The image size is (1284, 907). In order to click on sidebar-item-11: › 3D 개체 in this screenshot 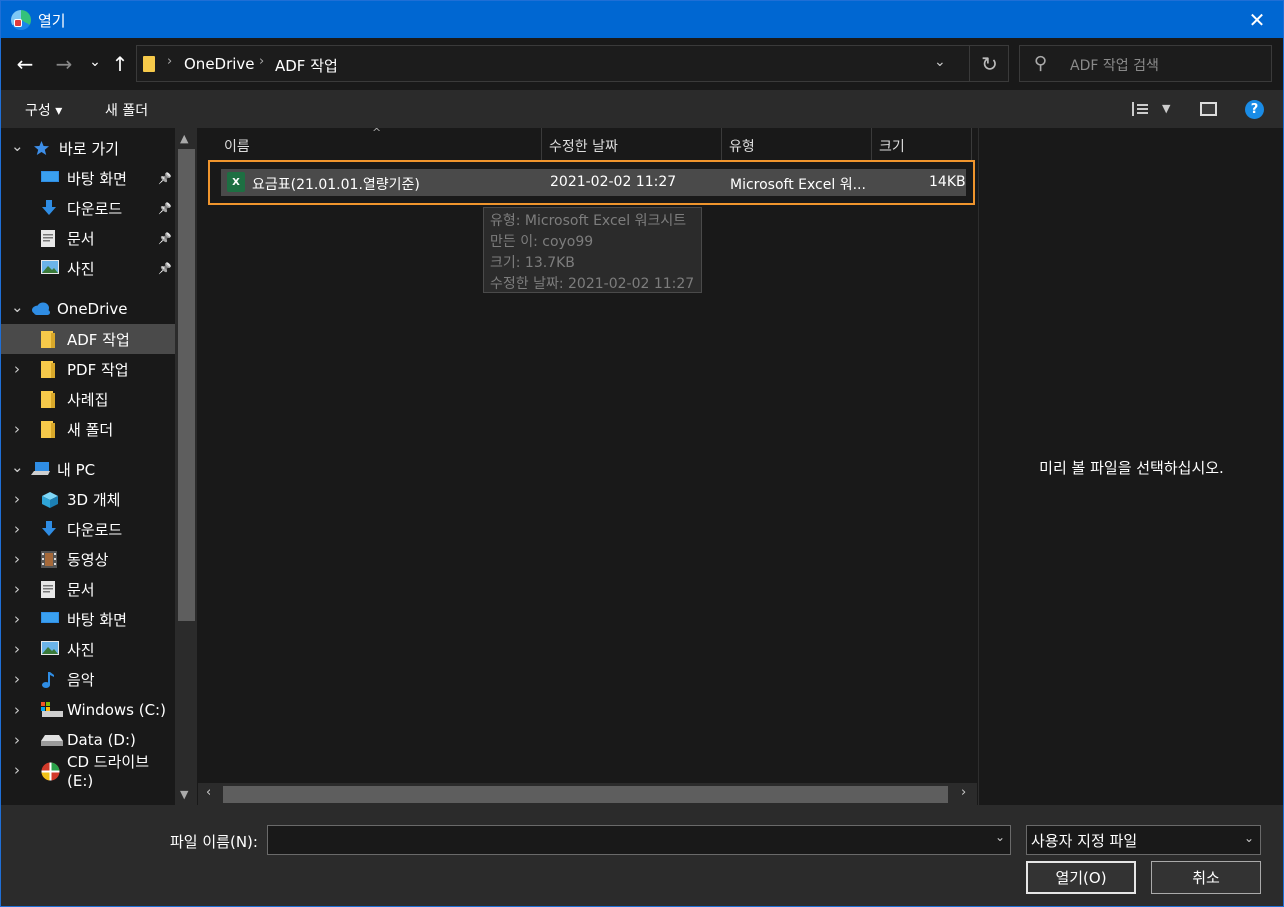, I will do `click(88, 499)`.